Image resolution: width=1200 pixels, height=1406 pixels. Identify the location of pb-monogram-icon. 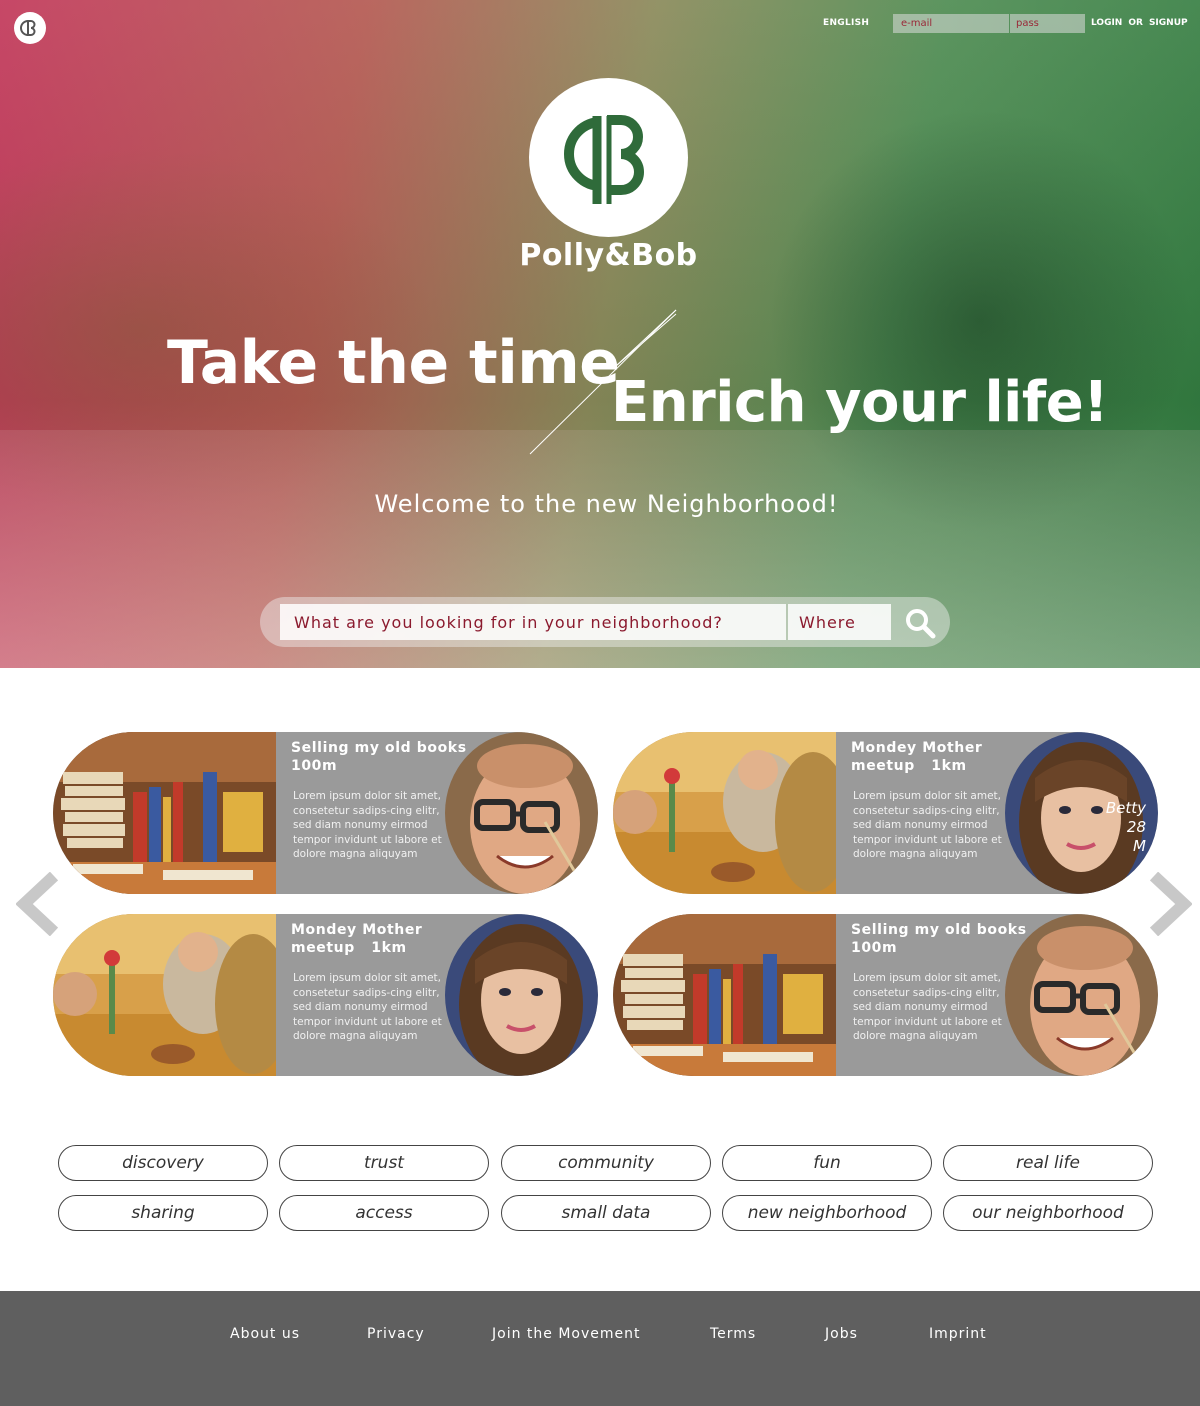
(604, 159).